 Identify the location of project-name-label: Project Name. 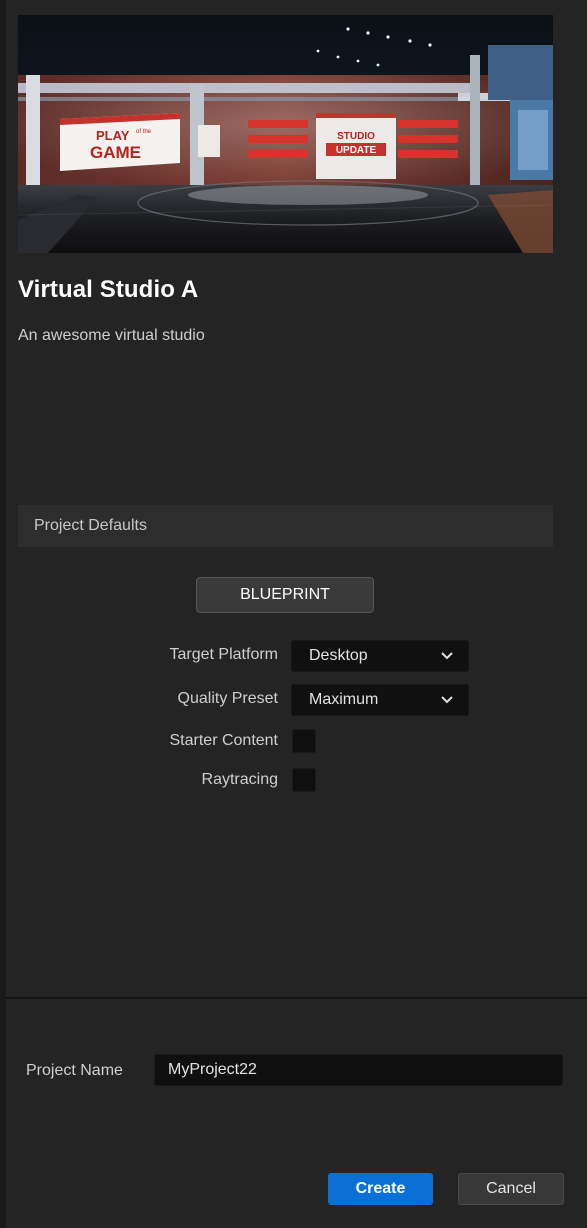
(74, 1070).